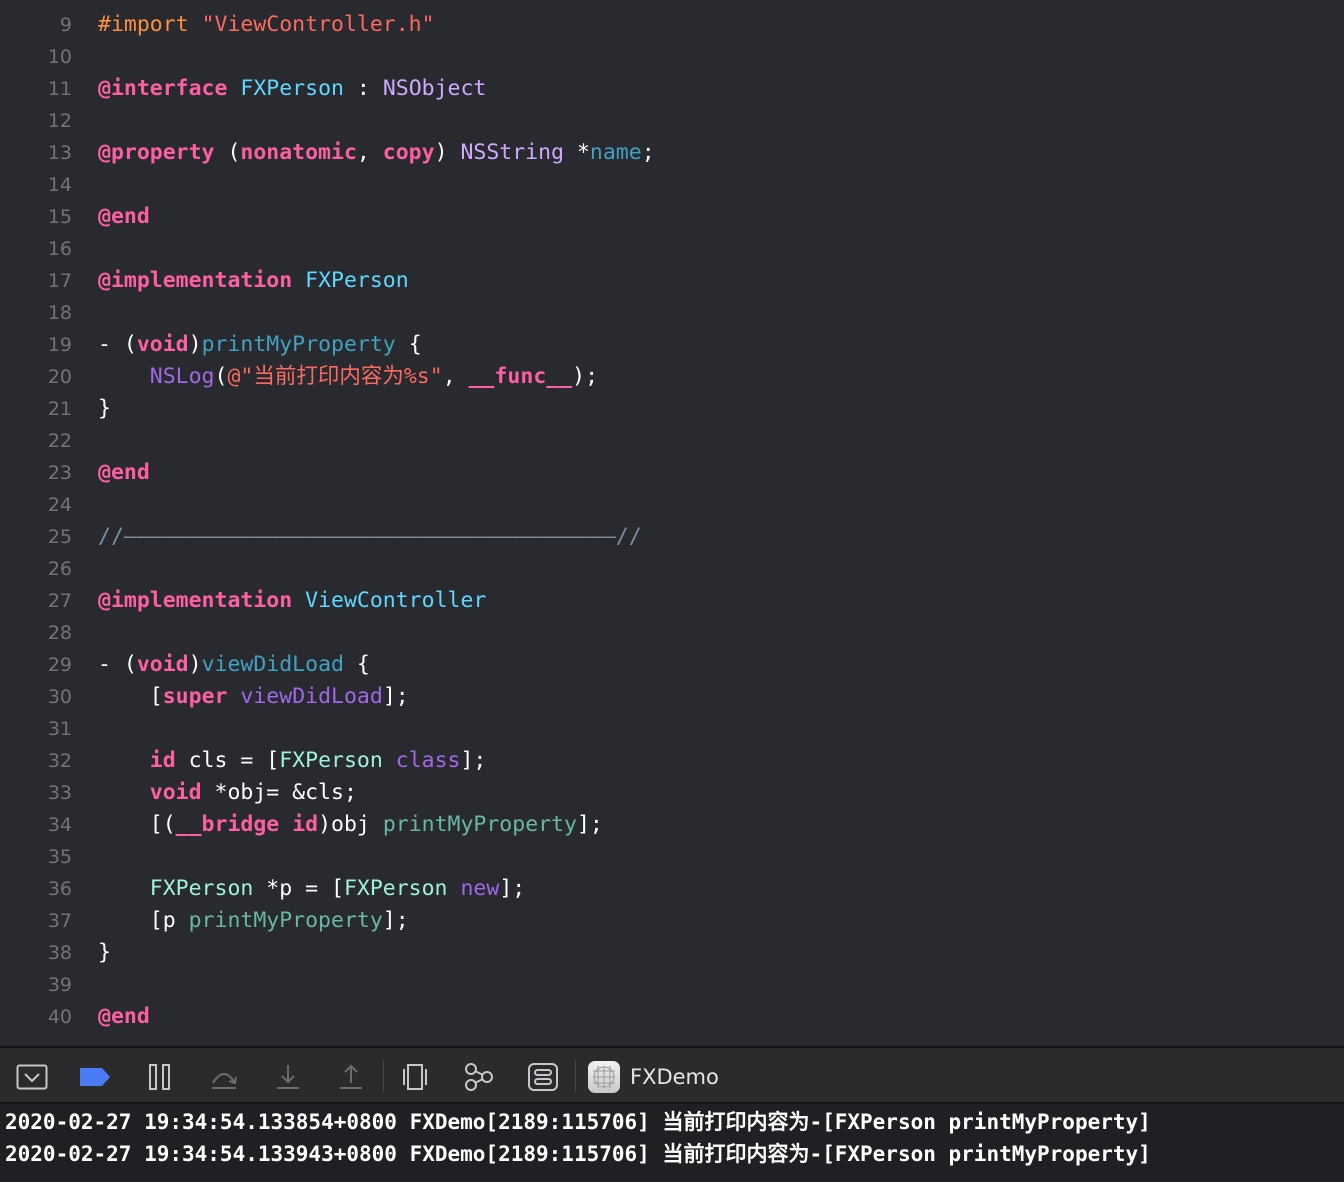 The width and height of the screenshot is (1344, 1182). I want to click on code-token: ViewController, so click(396, 600).